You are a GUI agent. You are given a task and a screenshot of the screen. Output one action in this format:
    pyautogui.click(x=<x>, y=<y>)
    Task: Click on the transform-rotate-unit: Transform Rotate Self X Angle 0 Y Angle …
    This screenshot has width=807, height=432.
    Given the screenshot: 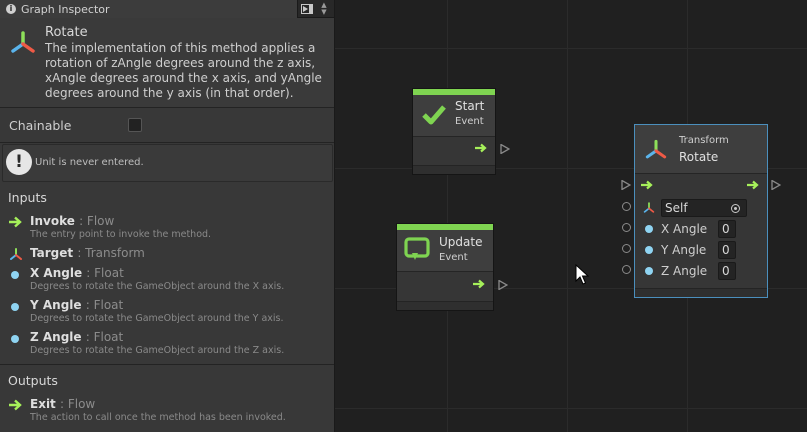 What is the action you would take?
    pyautogui.click(x=701, y=211)
    